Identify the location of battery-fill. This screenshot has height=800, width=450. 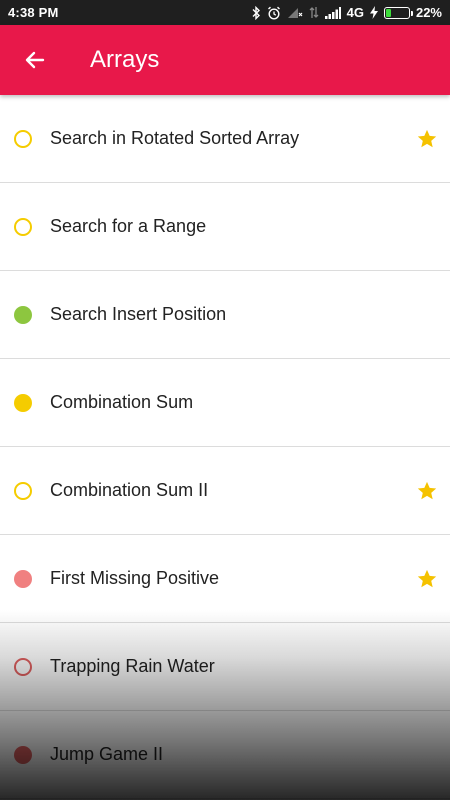
(388, 12).